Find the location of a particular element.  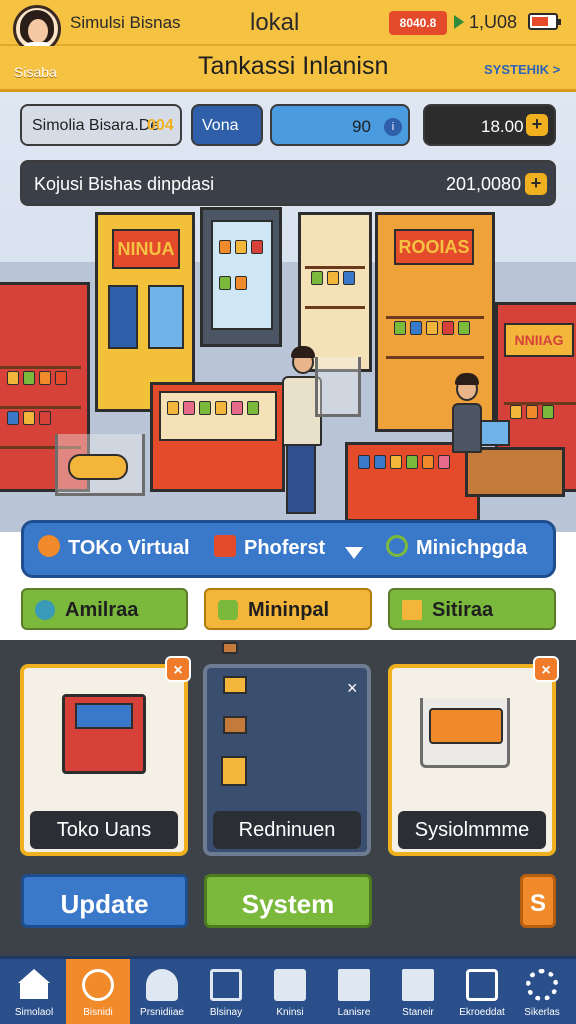

gear-icon is located at coordinates (542, 985).